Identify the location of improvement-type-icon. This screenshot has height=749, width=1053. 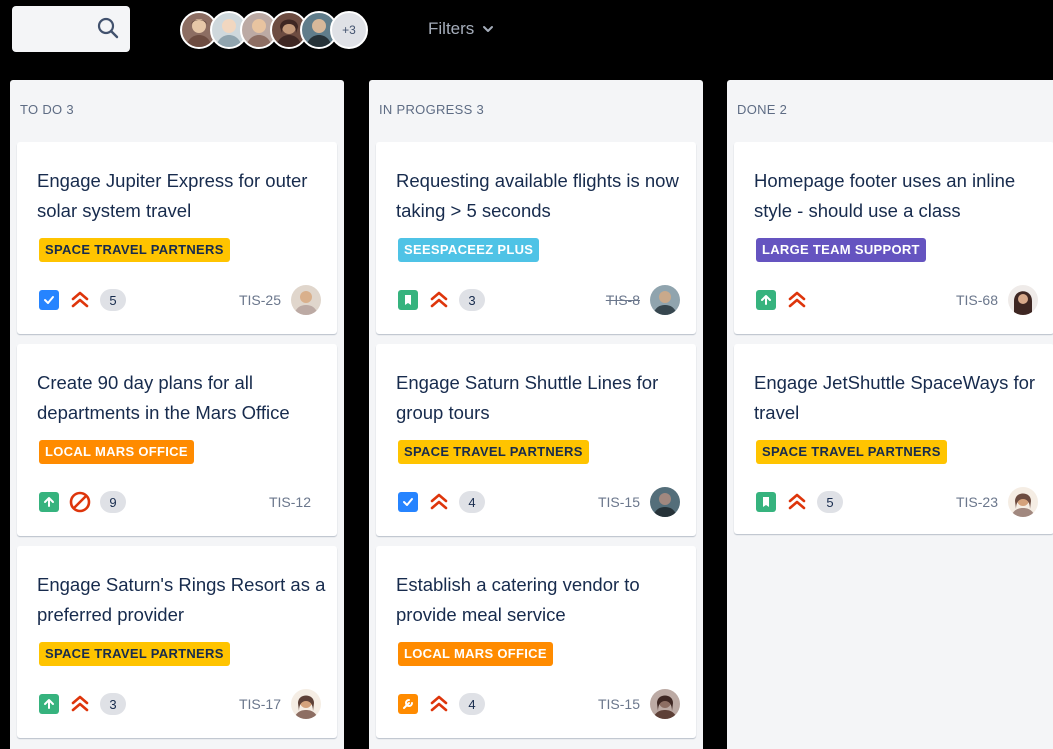
(408, 704).